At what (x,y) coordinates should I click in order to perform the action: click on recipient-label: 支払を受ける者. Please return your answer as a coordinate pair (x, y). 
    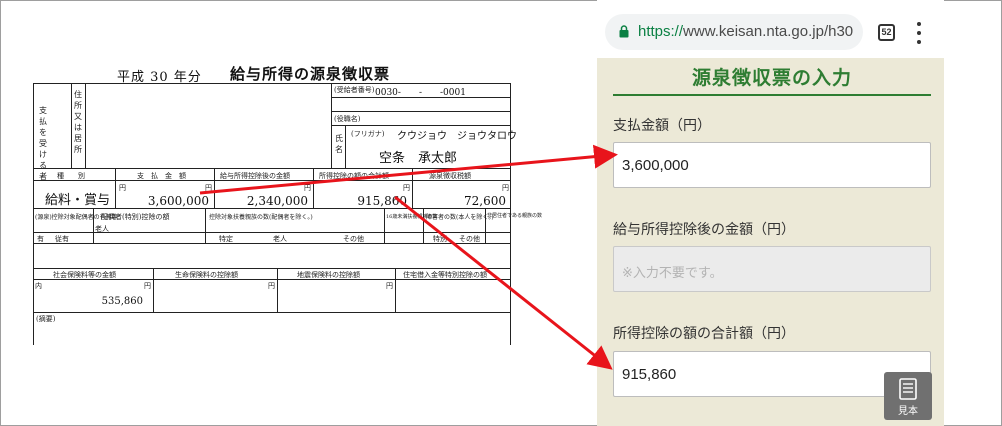
    Looking at the image, I should click on (43, 143).